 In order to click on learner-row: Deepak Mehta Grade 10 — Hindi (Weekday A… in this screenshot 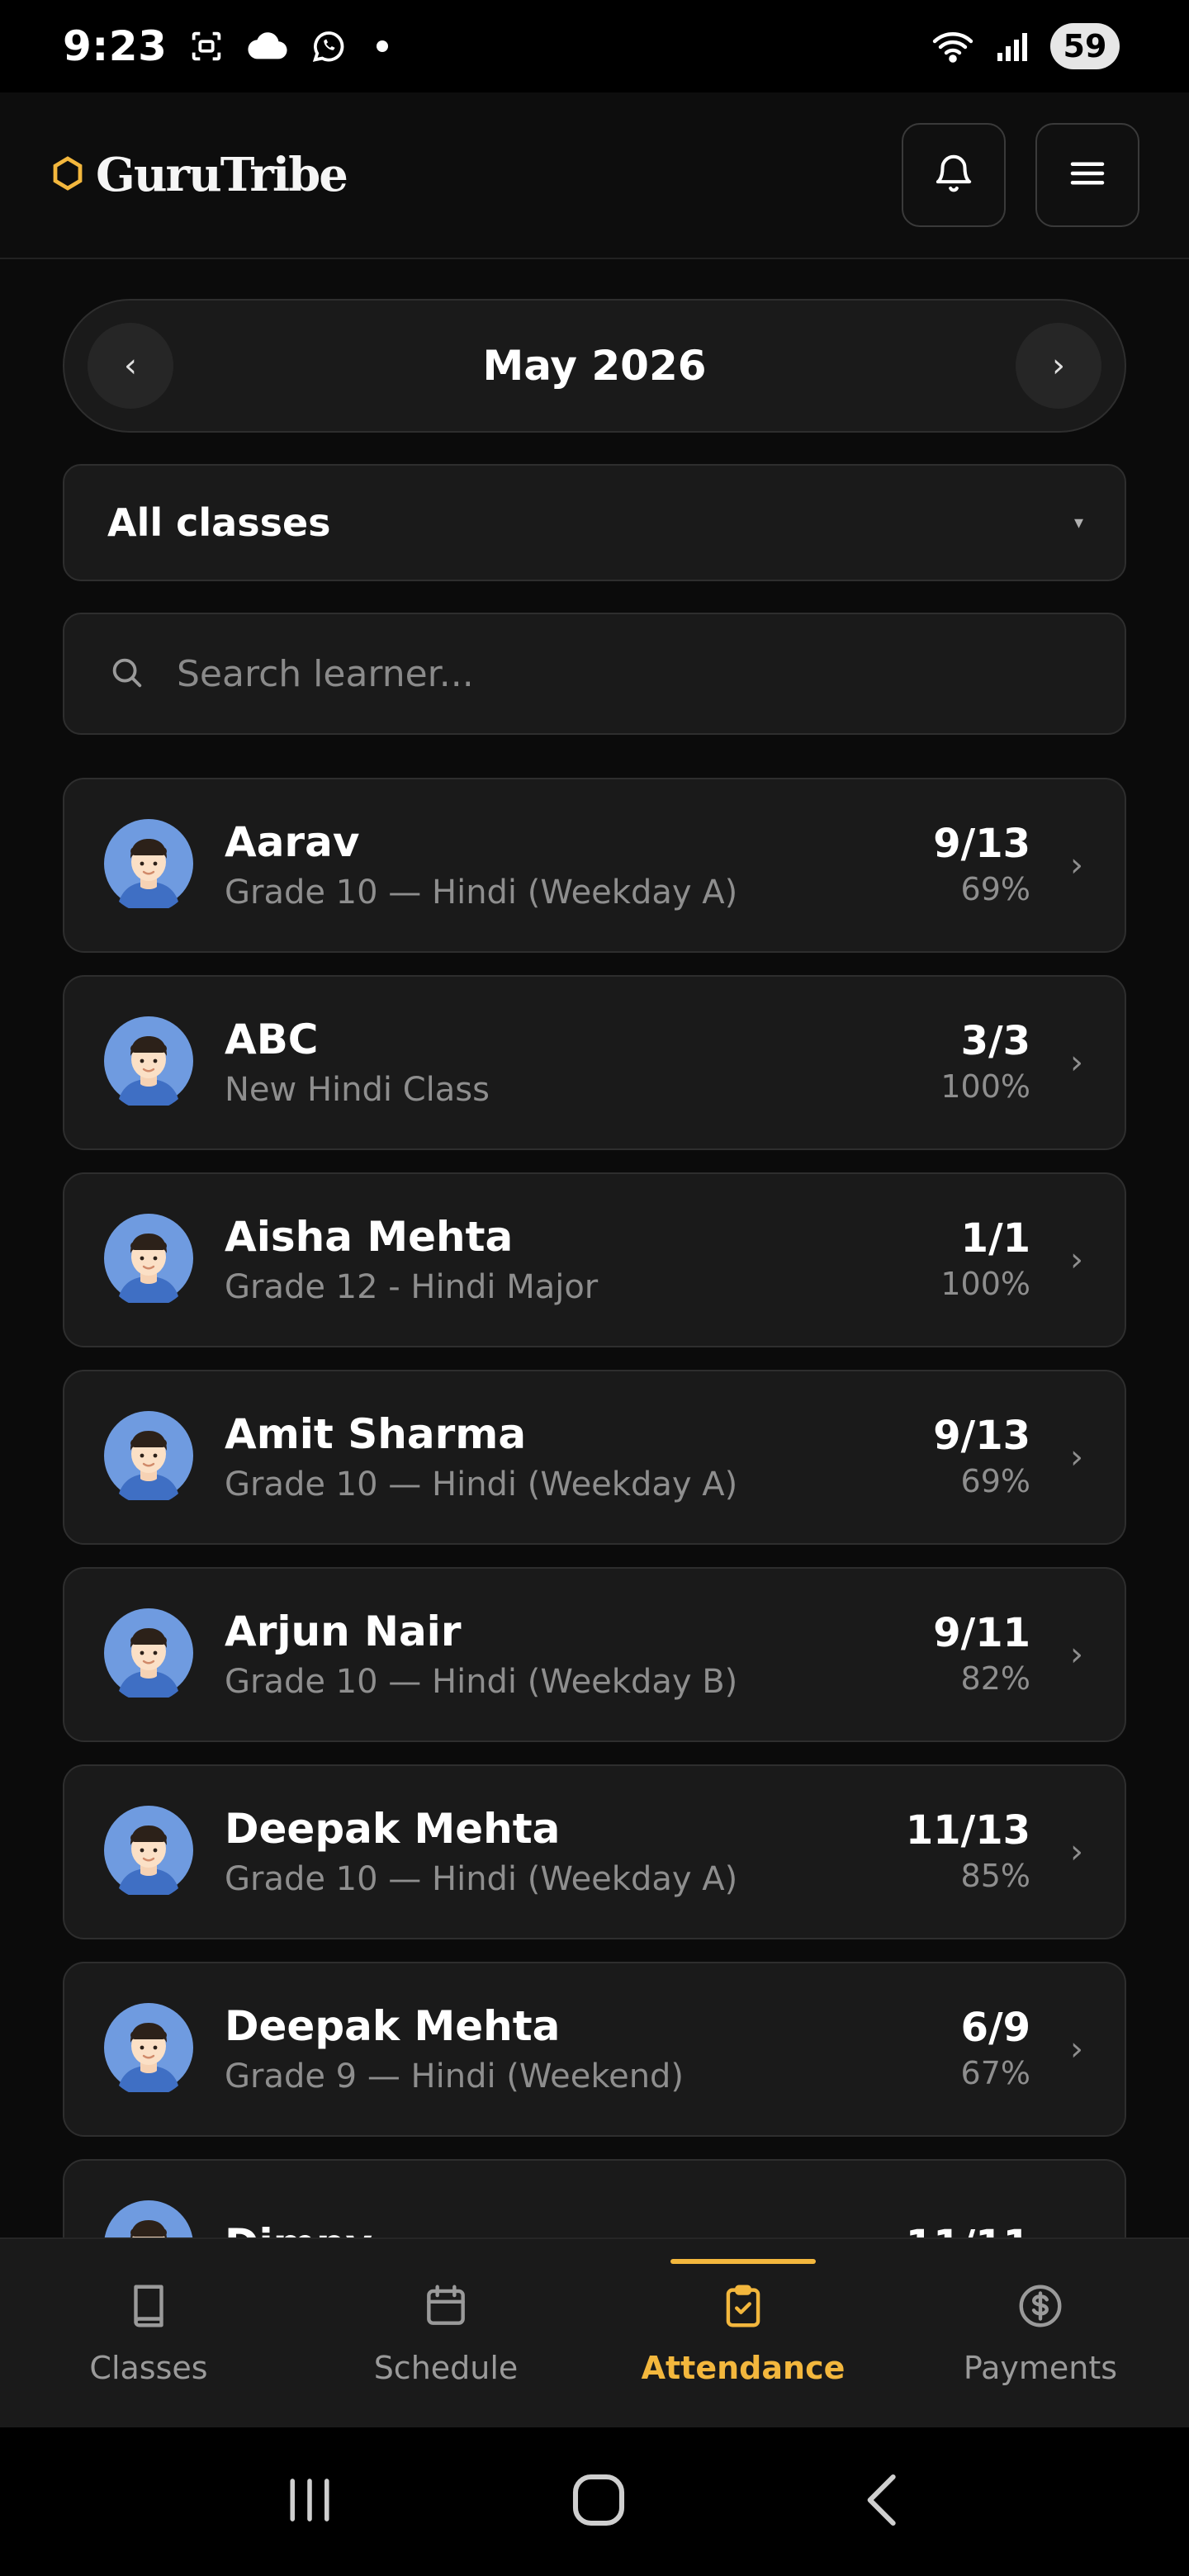, I will do `click(594, 1851)`.